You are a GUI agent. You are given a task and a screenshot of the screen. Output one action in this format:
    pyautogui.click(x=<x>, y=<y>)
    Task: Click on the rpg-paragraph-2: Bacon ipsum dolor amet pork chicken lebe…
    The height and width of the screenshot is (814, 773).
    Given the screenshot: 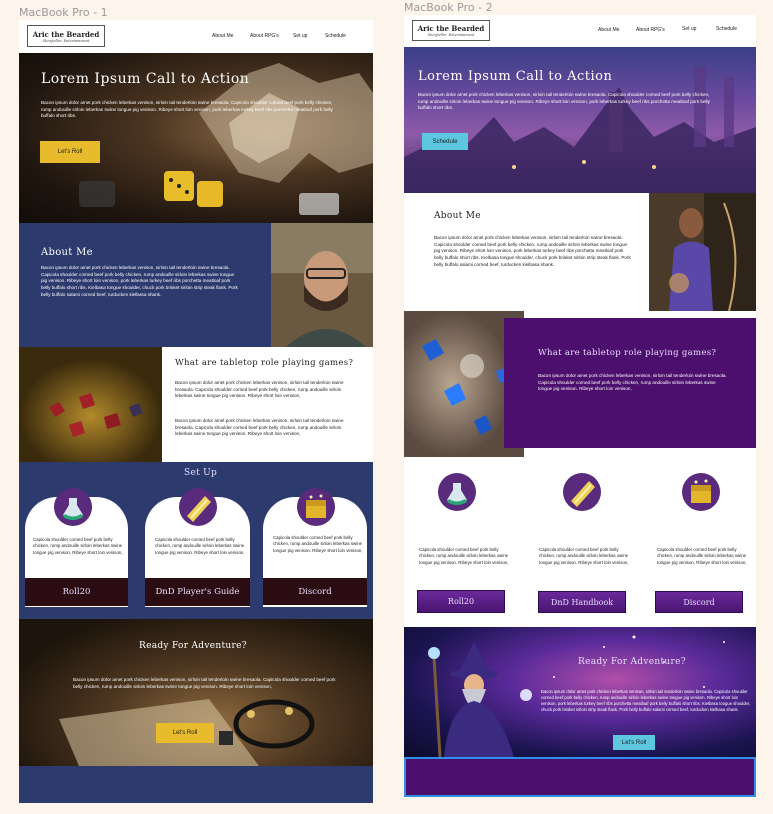 What is the action you would take?
    pyautogui.click(x=259, y=427)
    